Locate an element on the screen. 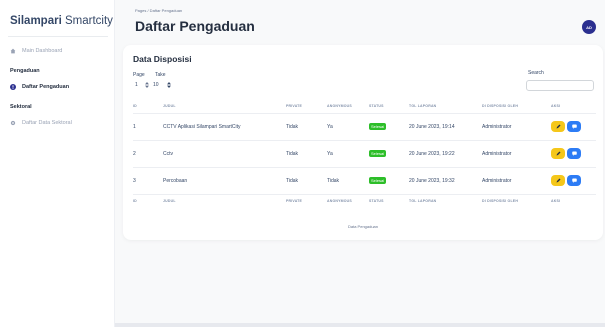  avatar: AD is located at coordinates (589, 27).